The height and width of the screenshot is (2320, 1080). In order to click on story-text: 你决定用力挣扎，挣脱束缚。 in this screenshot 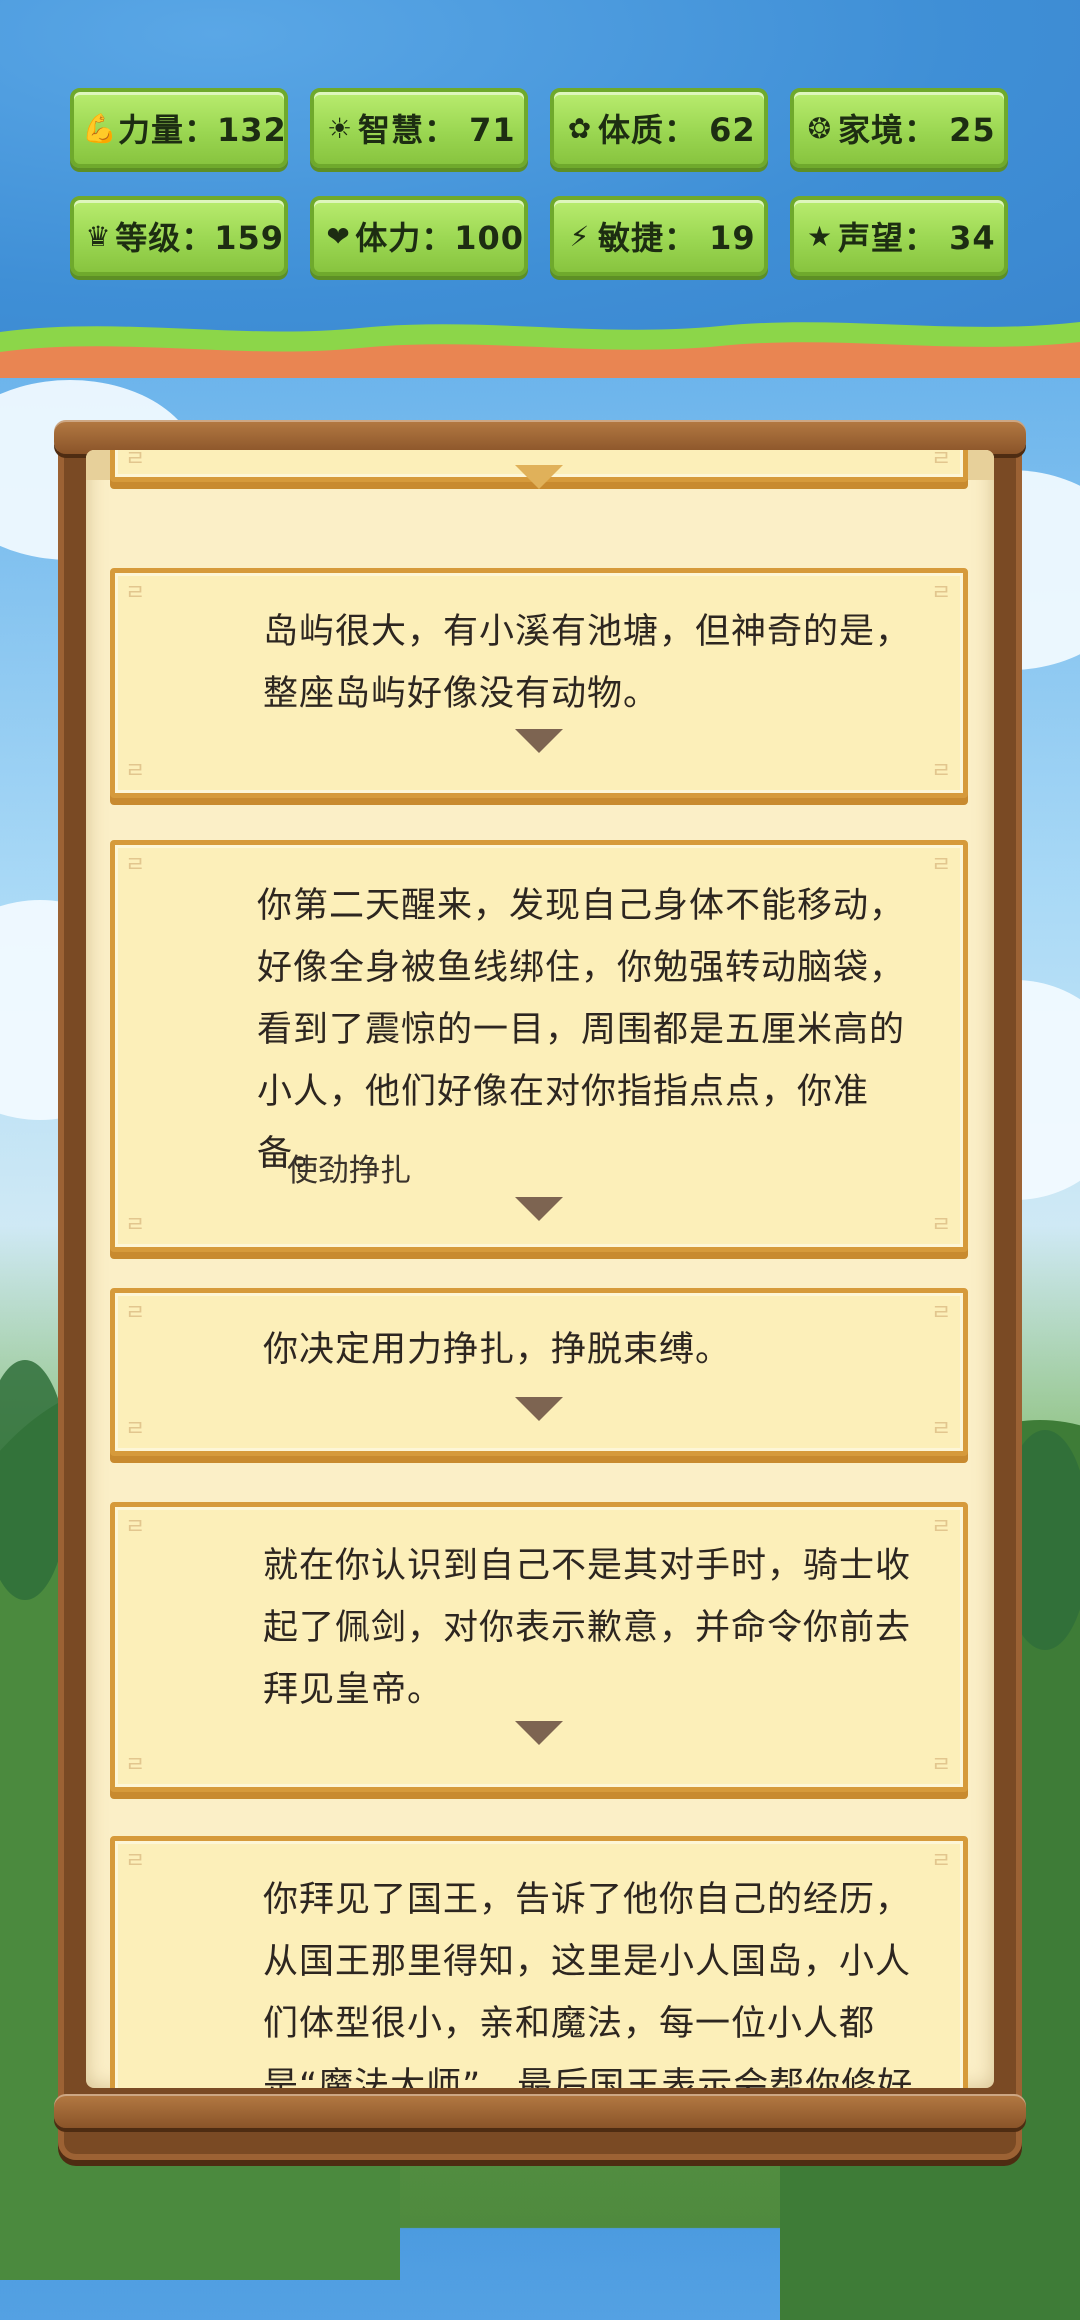, I will do `click(497, 1350)`.